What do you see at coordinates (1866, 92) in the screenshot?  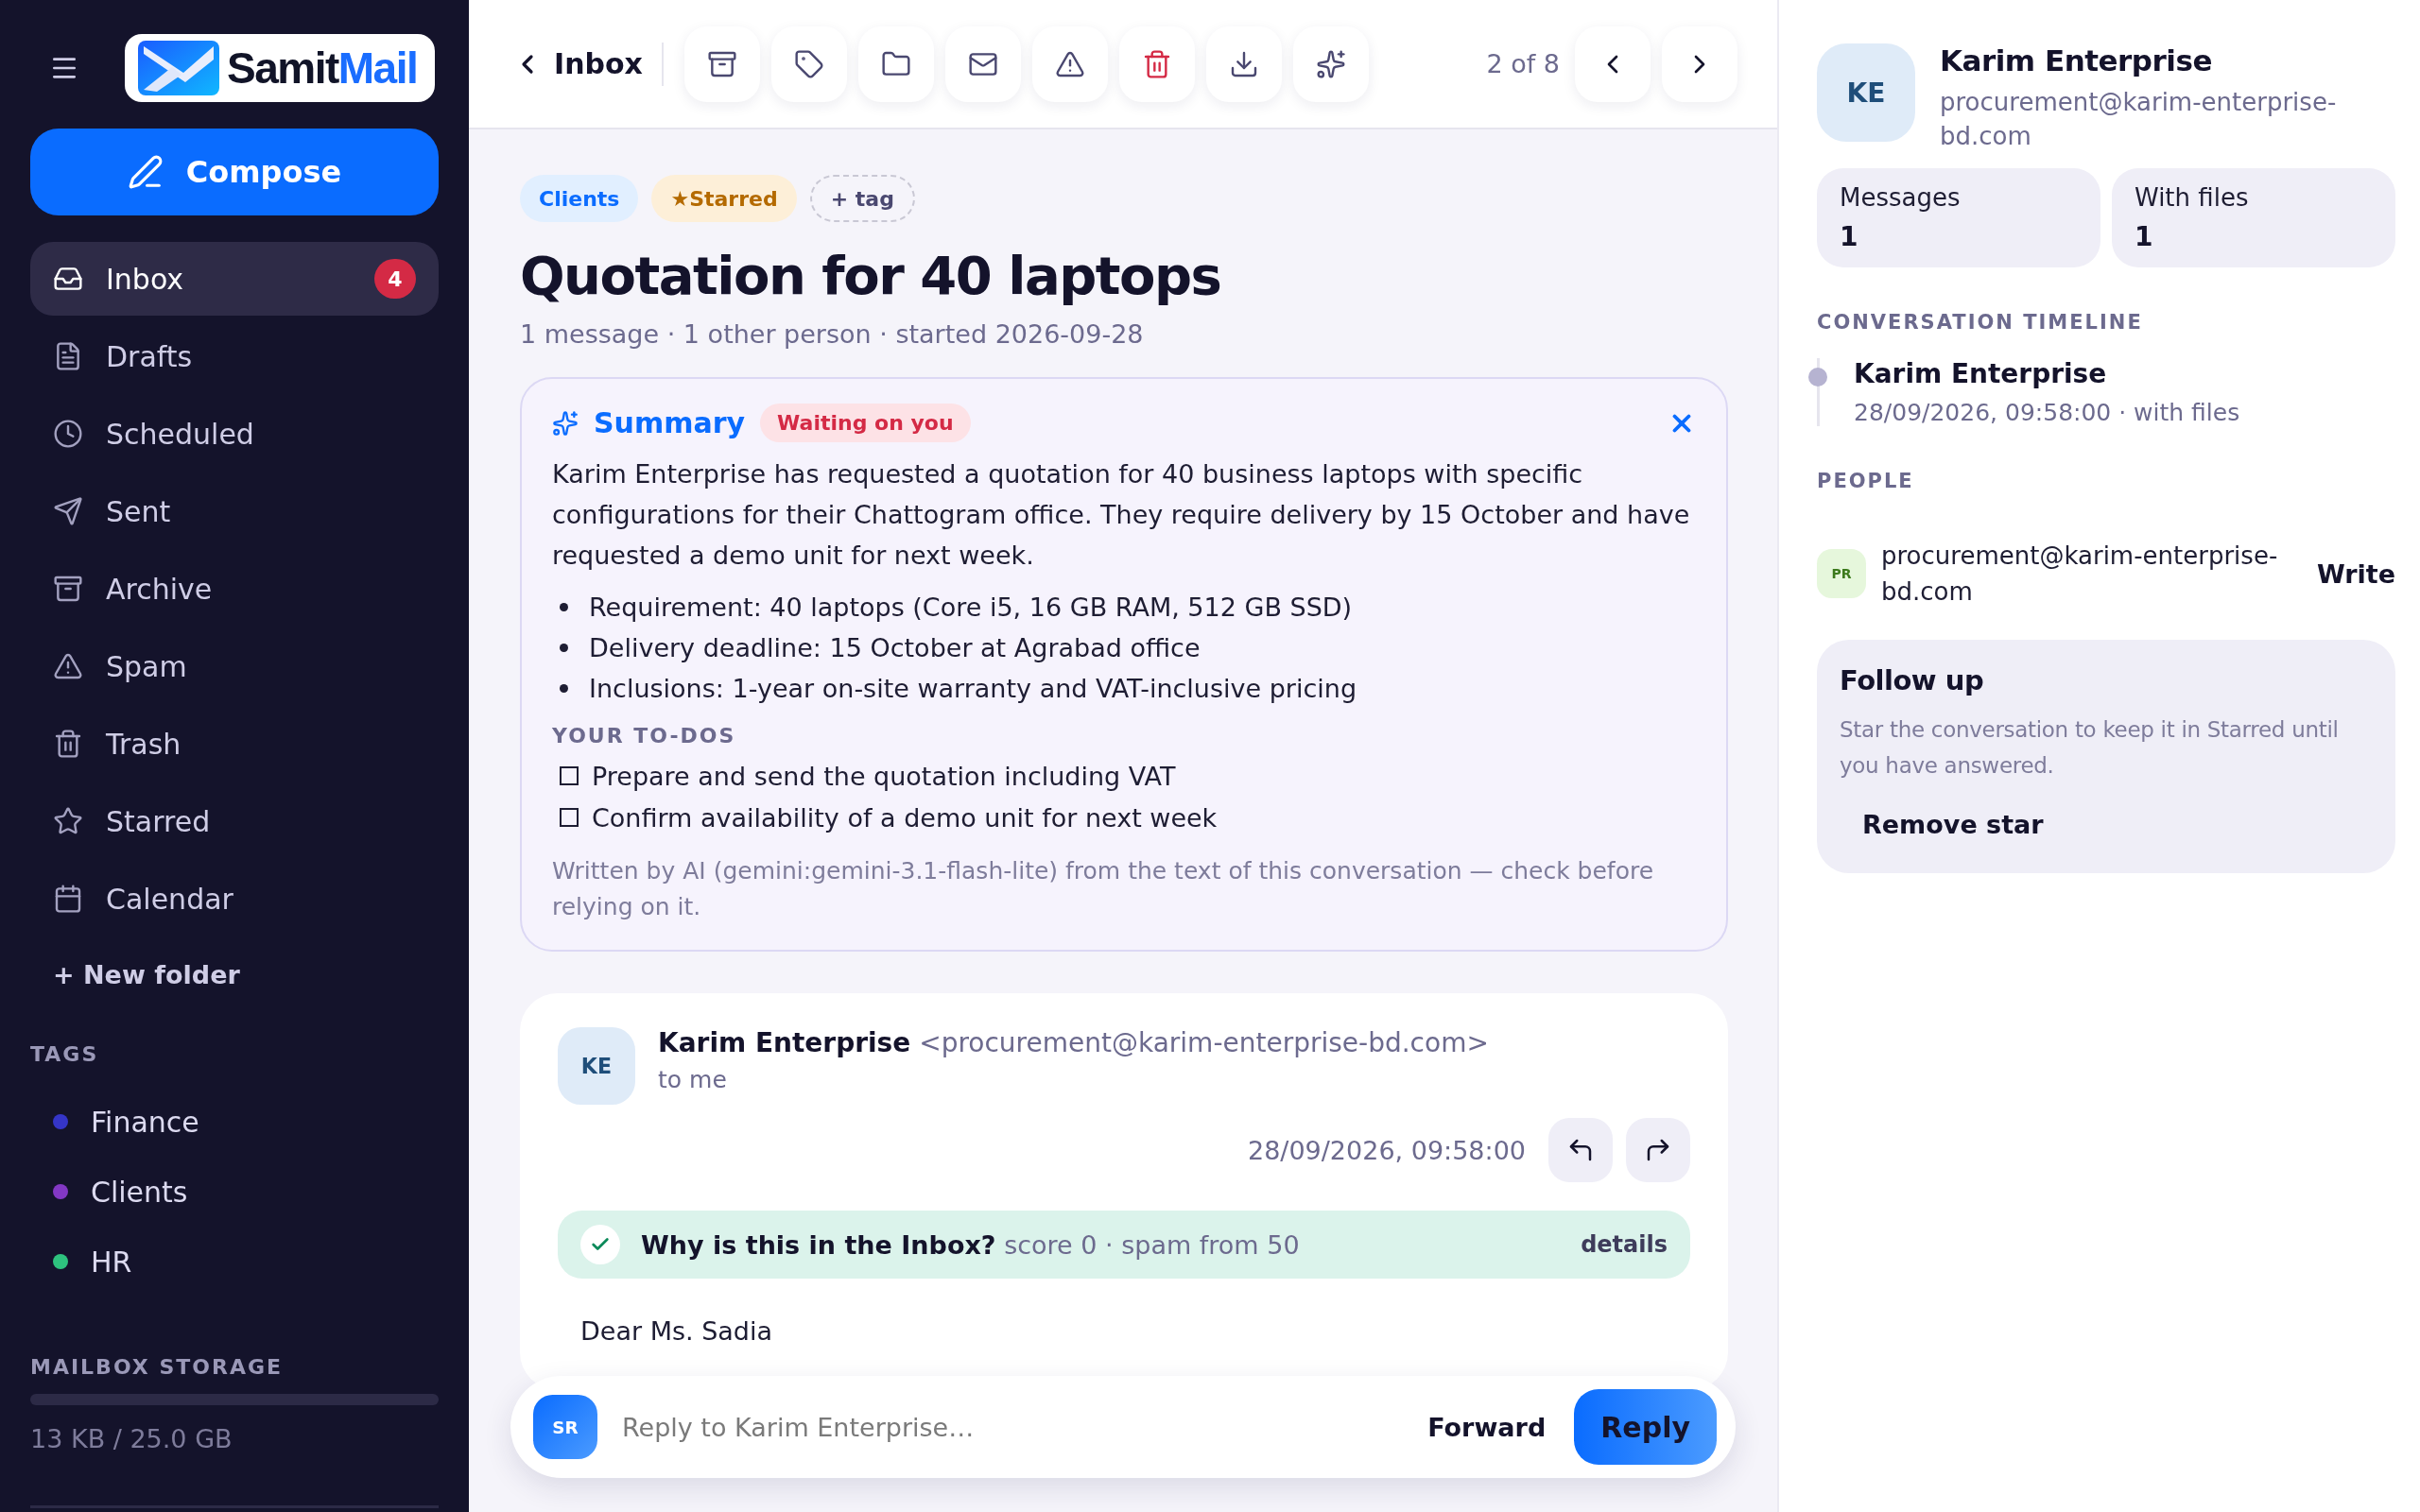 I see `contact-avatar: KE` at bounding box center [1866, 92].